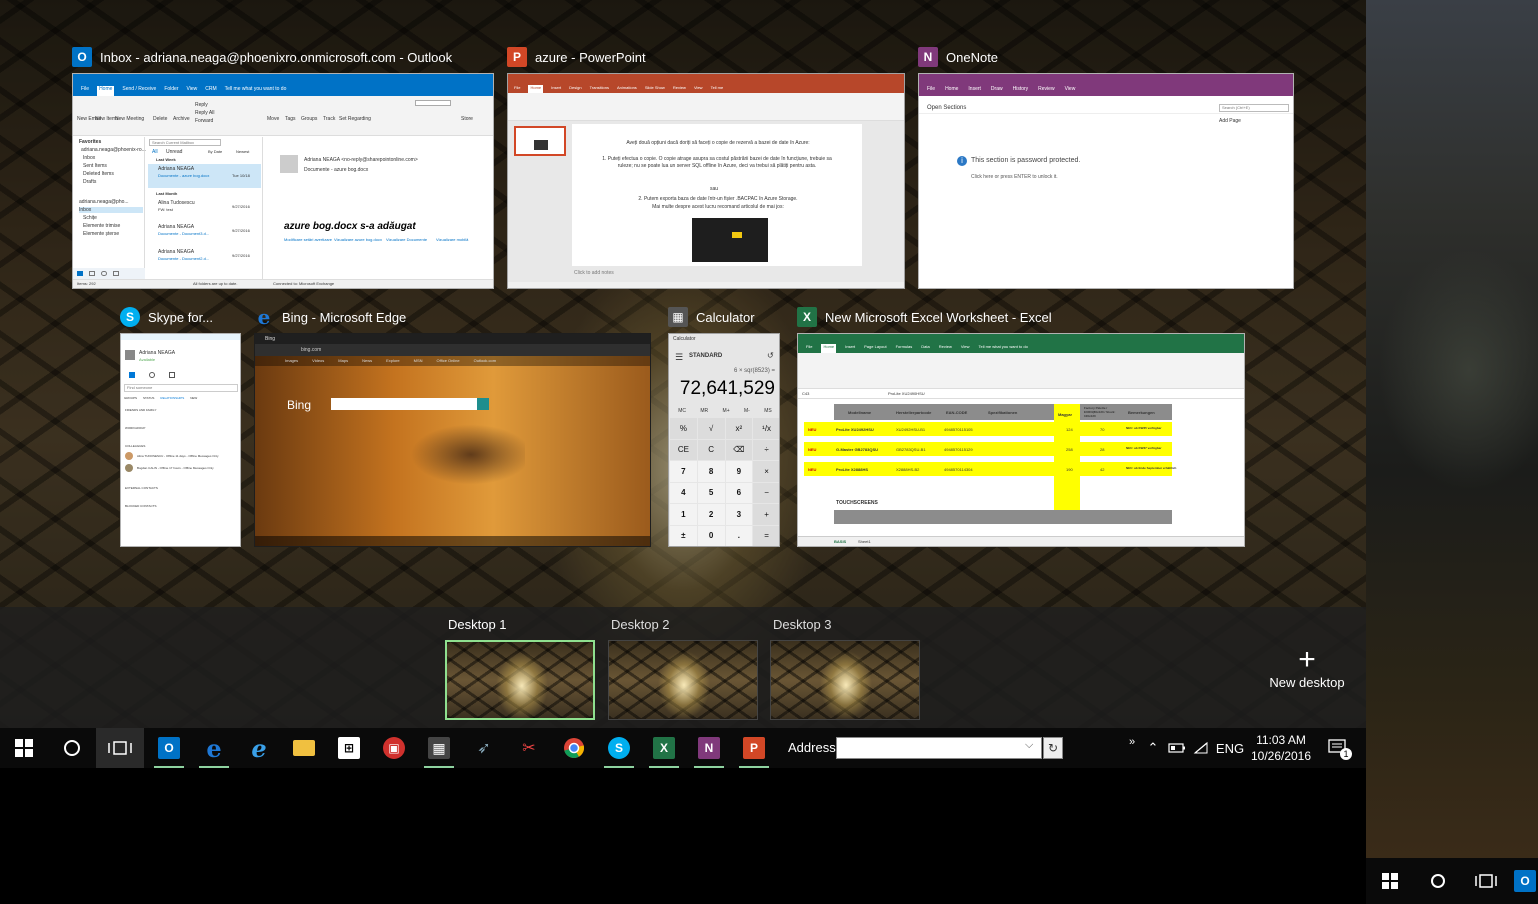 This screenshot has height=904, width=1538. I want to click on history-icon: ↺, so click(770, 355).